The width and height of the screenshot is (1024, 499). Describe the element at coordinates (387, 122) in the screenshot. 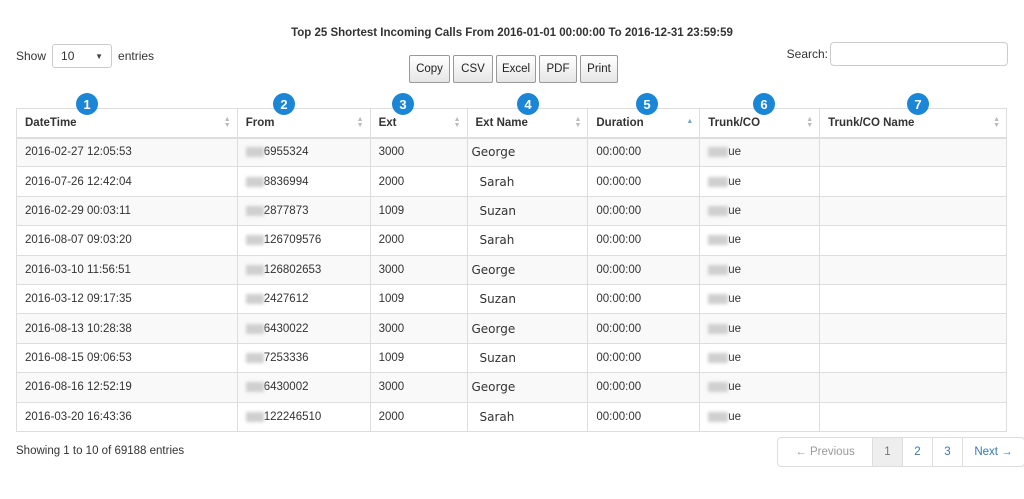

I see `column-header-label: Ext` at that location.